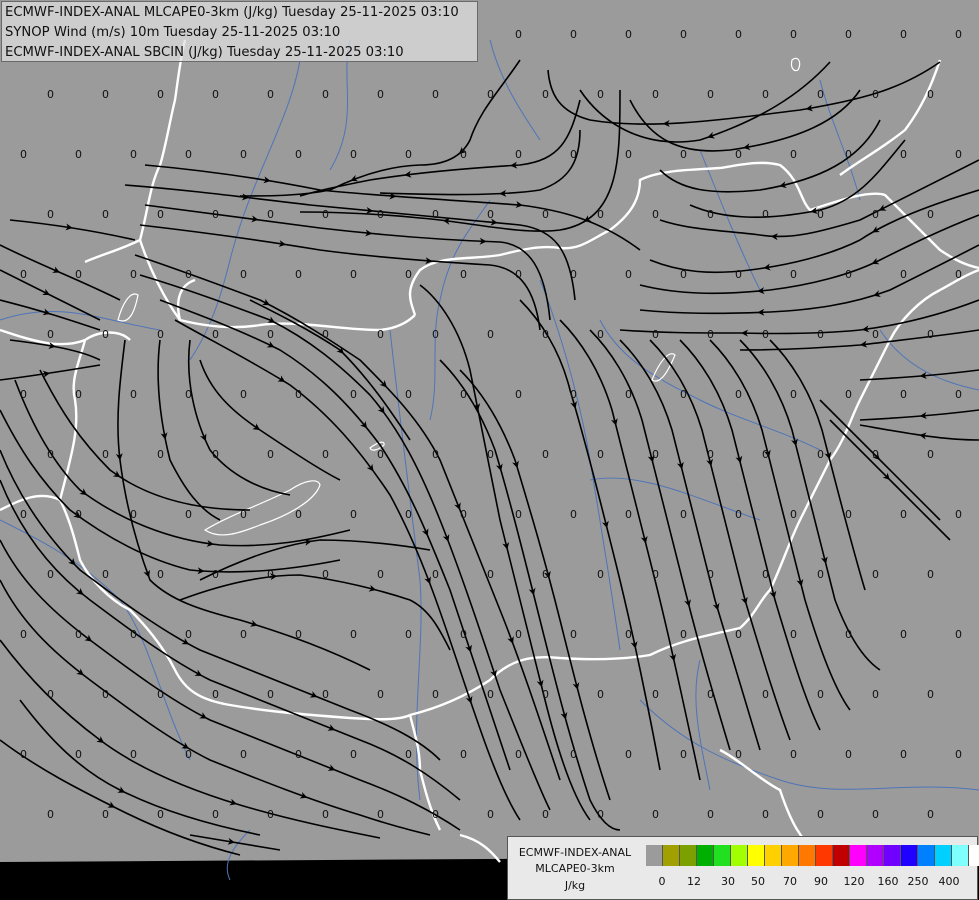 This screenshot has width=979, height=900. What do you see at coordinates (918, 881) in the screenshot?
I see `legend-tick-label: 250` at bounding box center [918, 881].